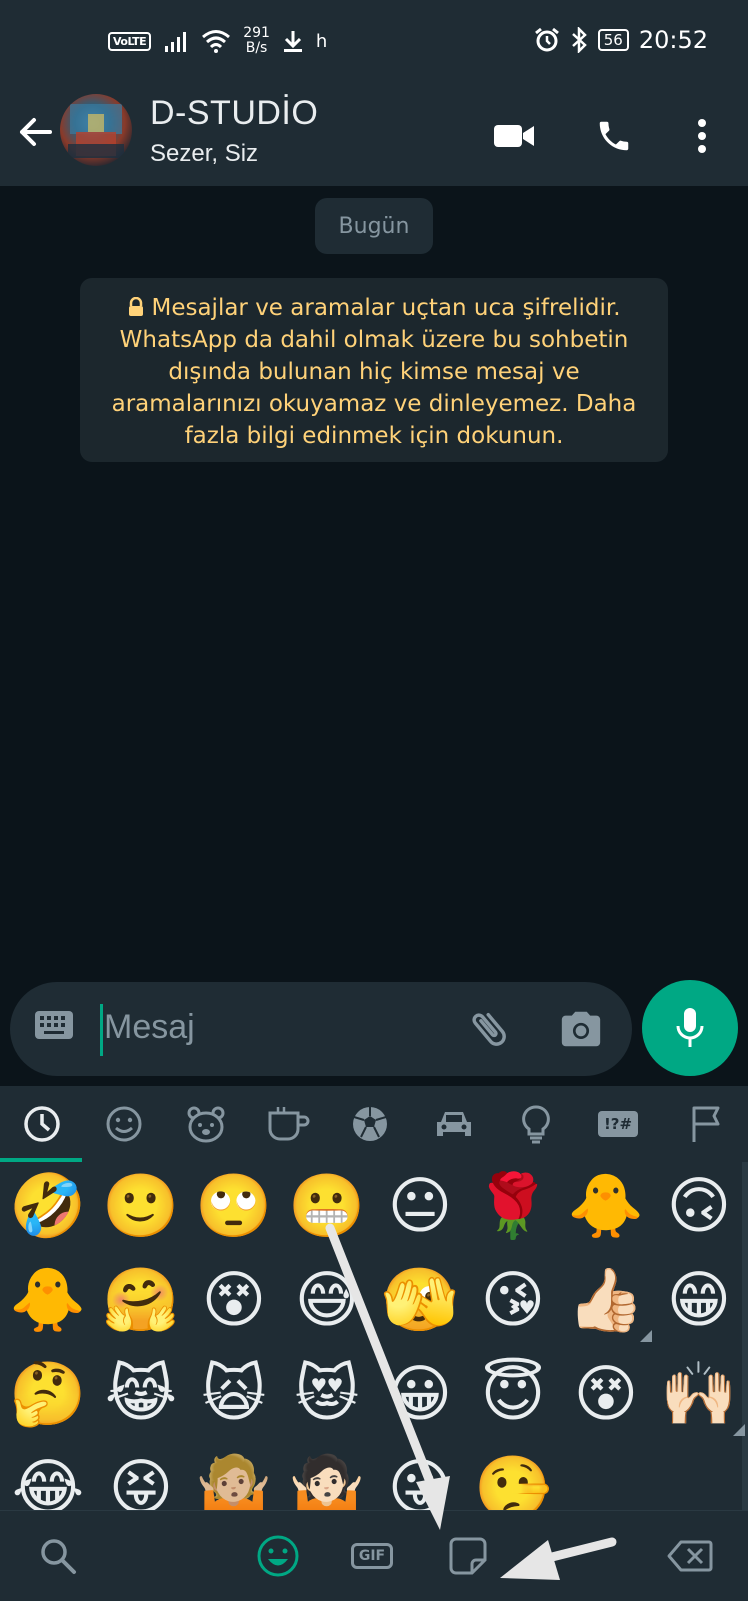 This screenshot has width=748, height=1601. What do you see at coordinates (513, 1300) in the screenshot?
I see `emoji-item: 😘` at bounding box center [513, 1300].